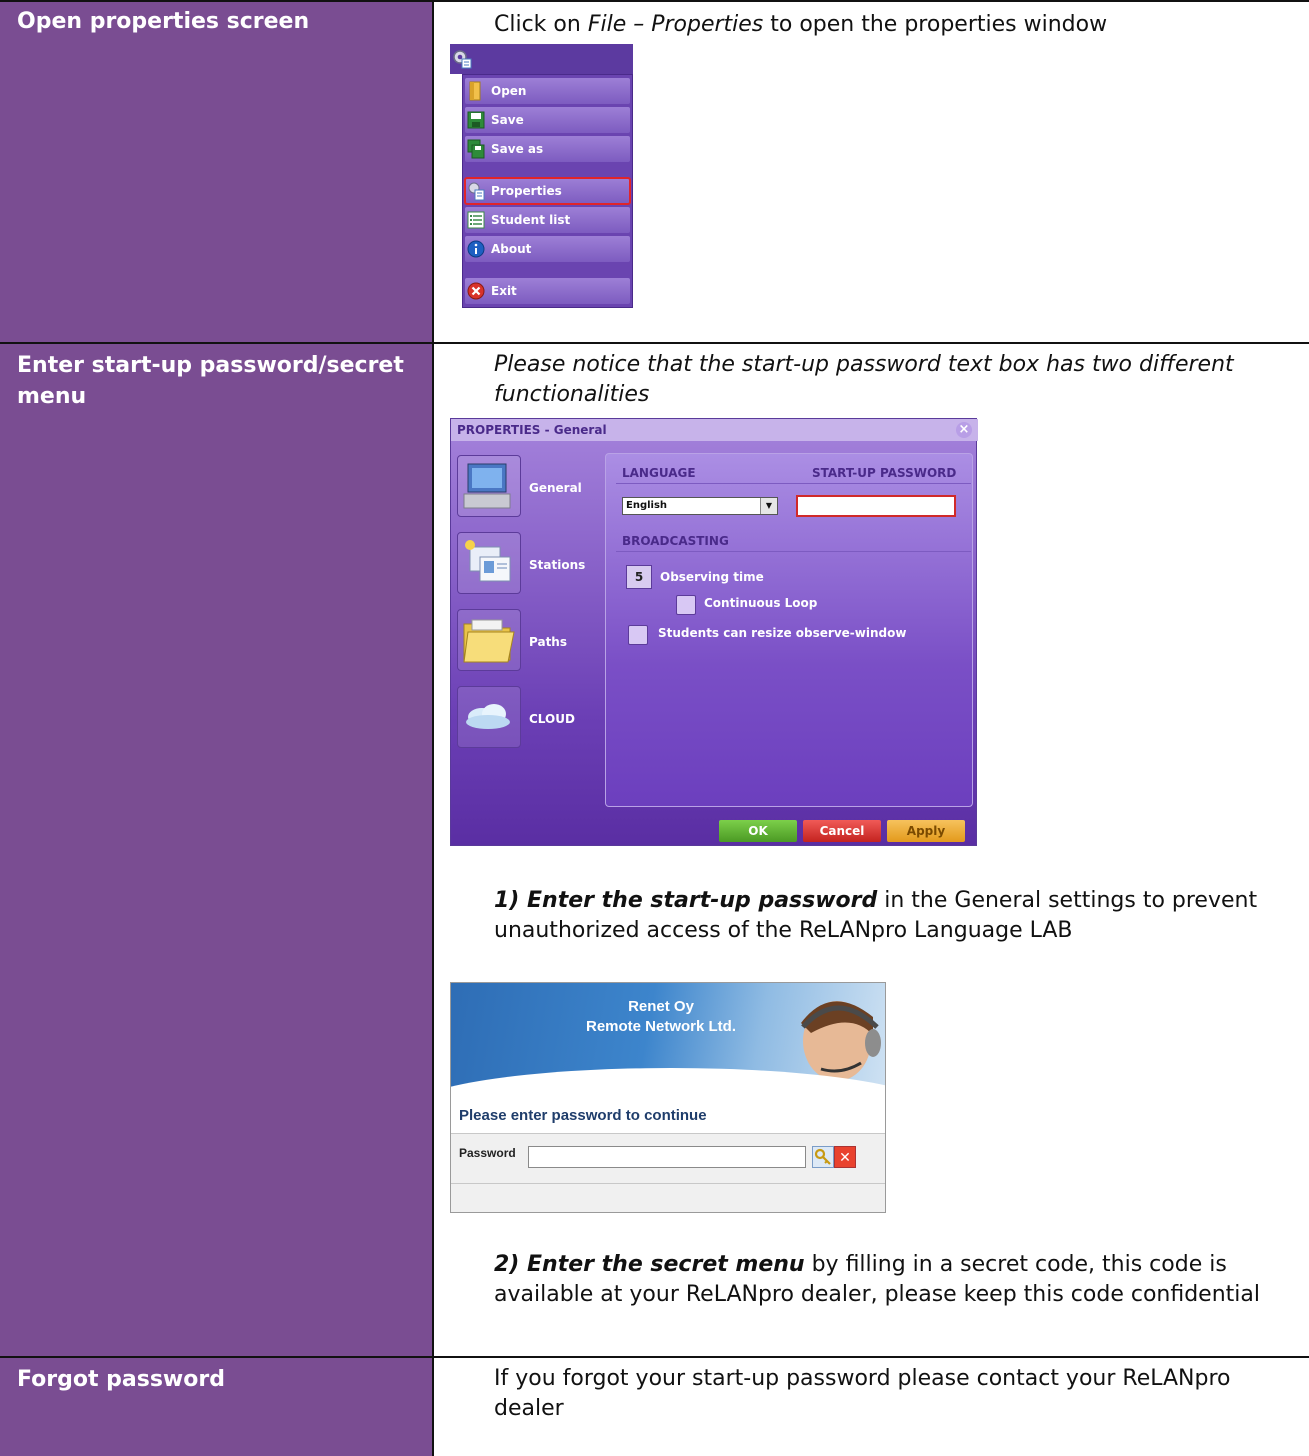 The width and height of the screenshot is (1309, 1456). What do you see at coordinates (700, 506) in the screenshot?
I see `language-select: English ▼` at bounding box center [700, 506].